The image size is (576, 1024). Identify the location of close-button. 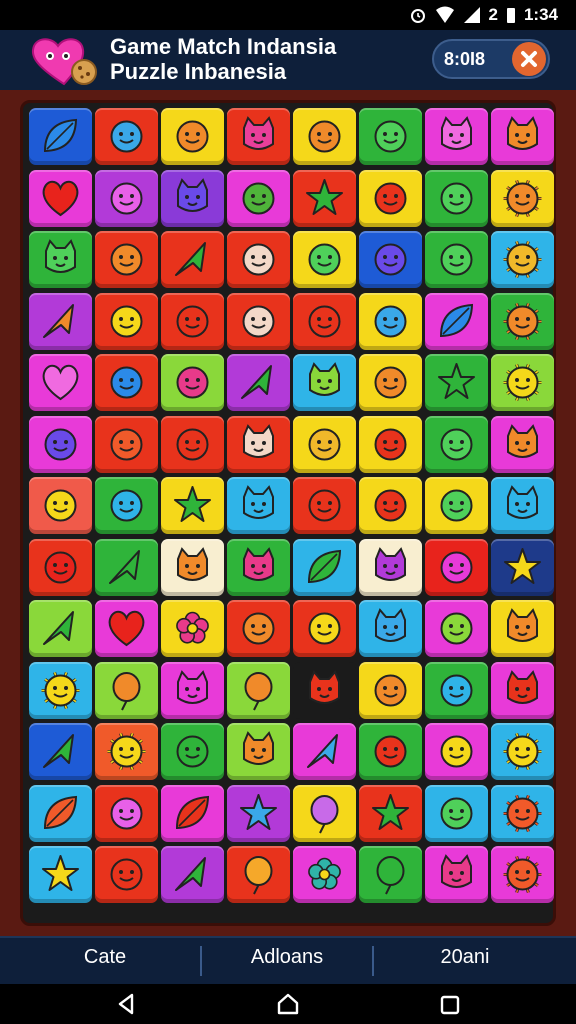
(529, 59).